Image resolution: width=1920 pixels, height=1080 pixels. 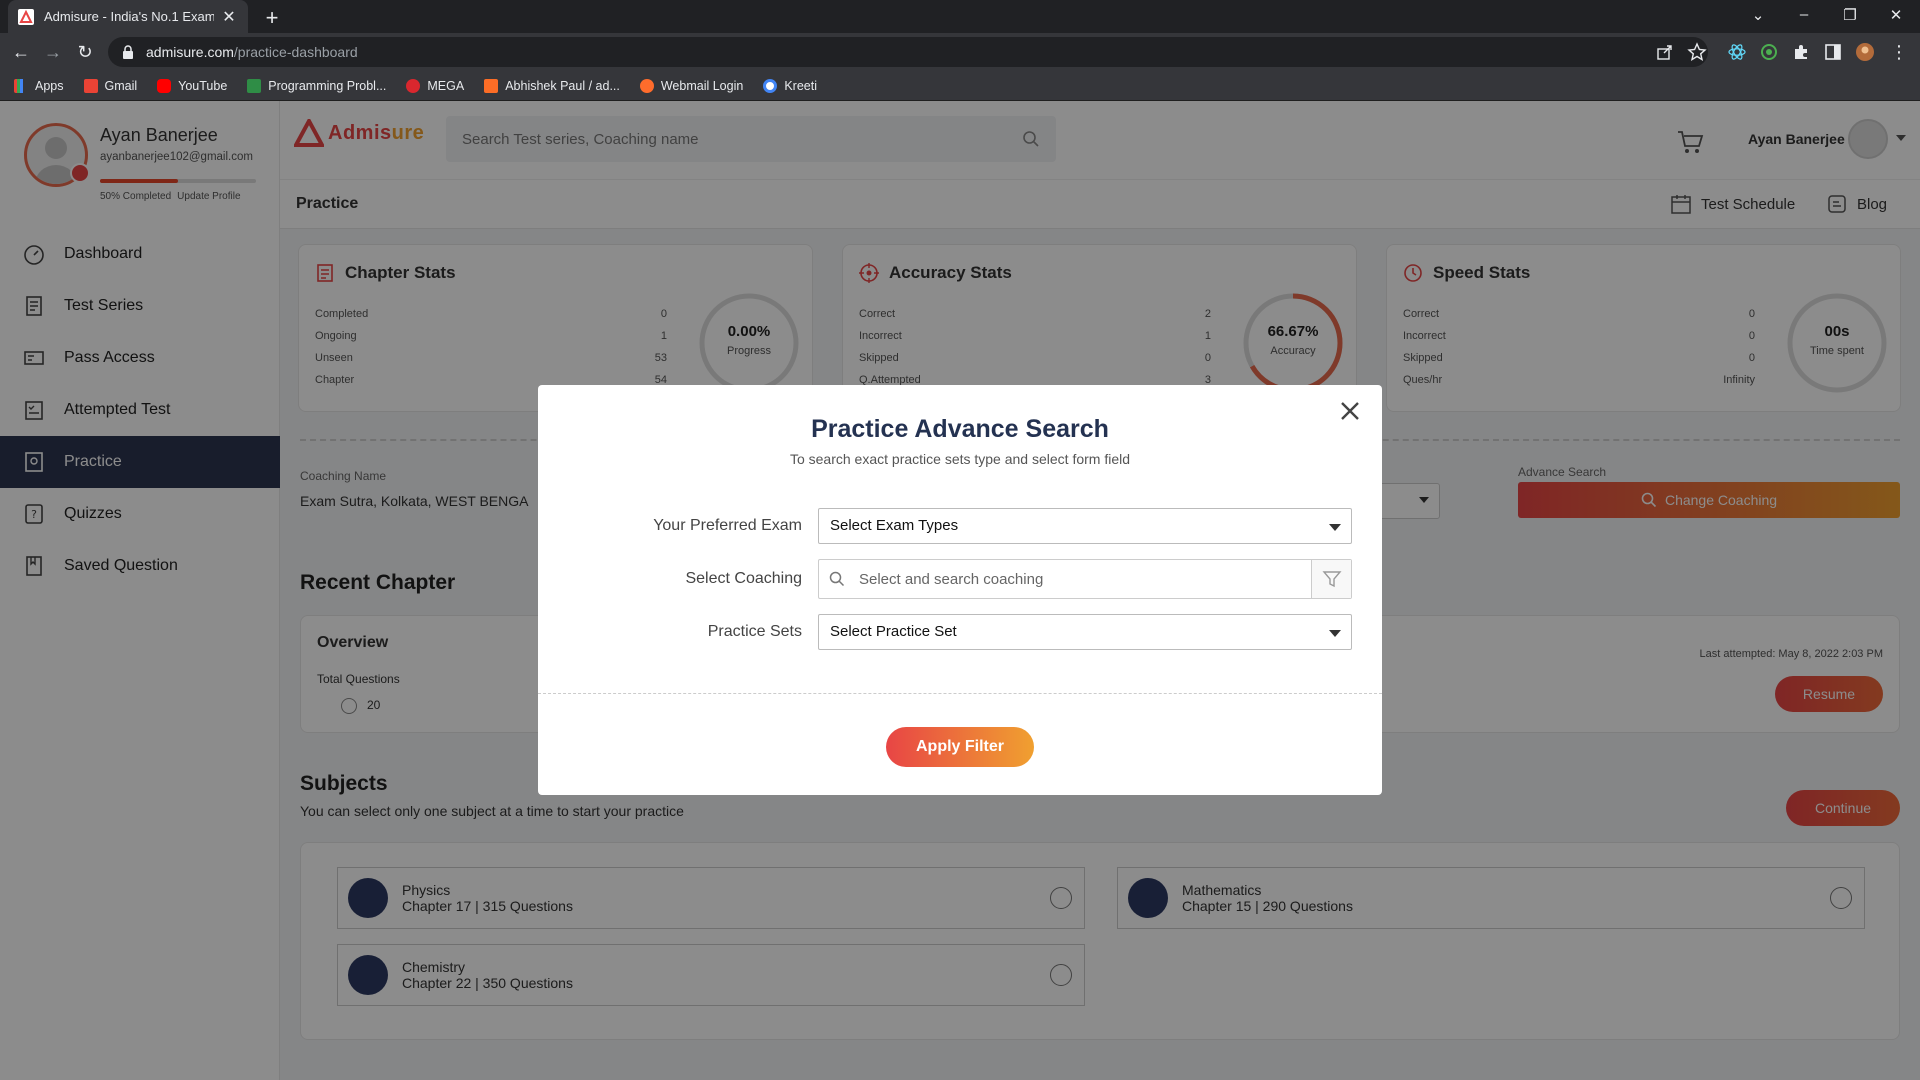 What do you see at coordinates (491, 85) in the screenshot?
I see `gitlab-icon` at bounding box center [491, 85].